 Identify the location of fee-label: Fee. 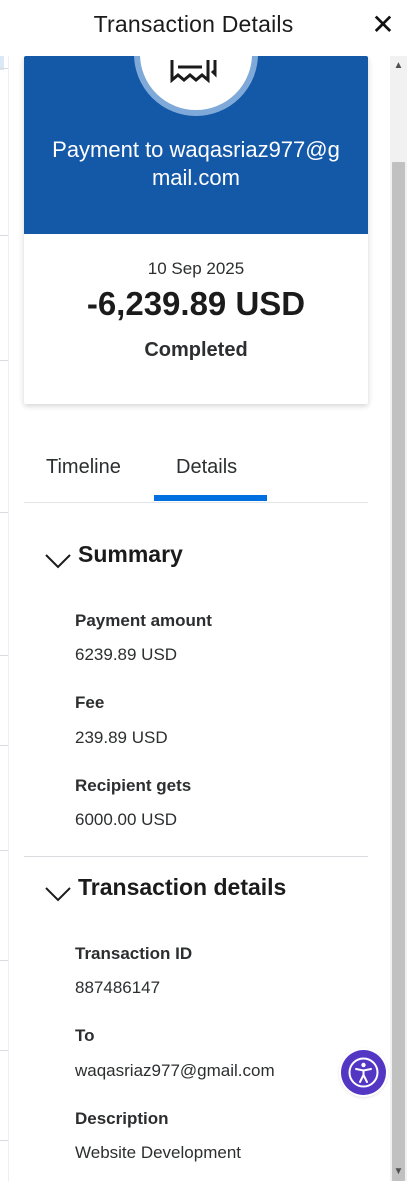
(90, 702).